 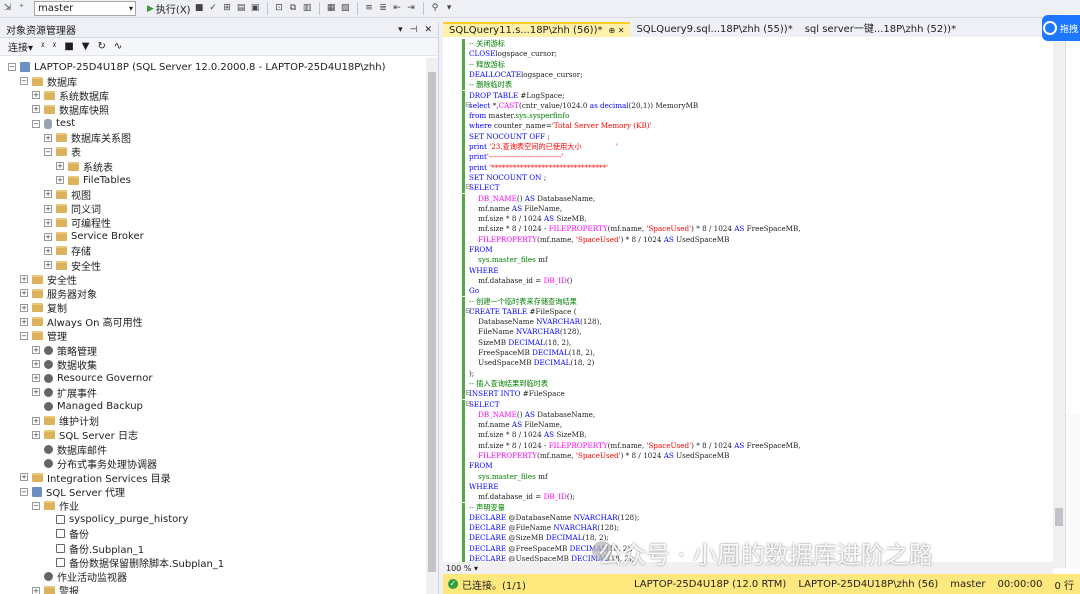 I want to click on available-db-icon: ⇲, so click(x=7, y=8).